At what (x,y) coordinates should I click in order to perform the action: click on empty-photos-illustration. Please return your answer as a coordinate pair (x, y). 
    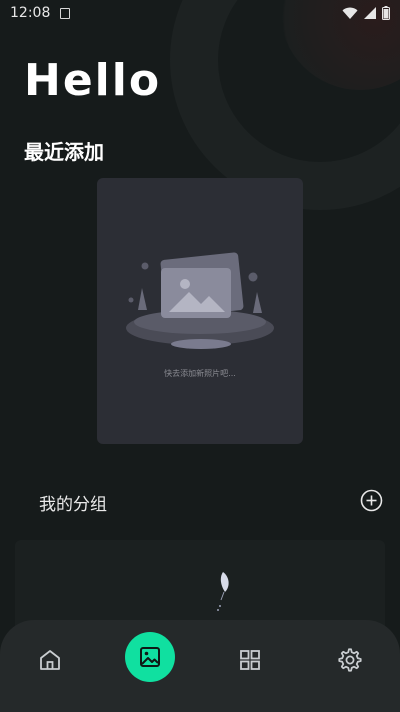
    Looking at the image, I should click on (200, 300).